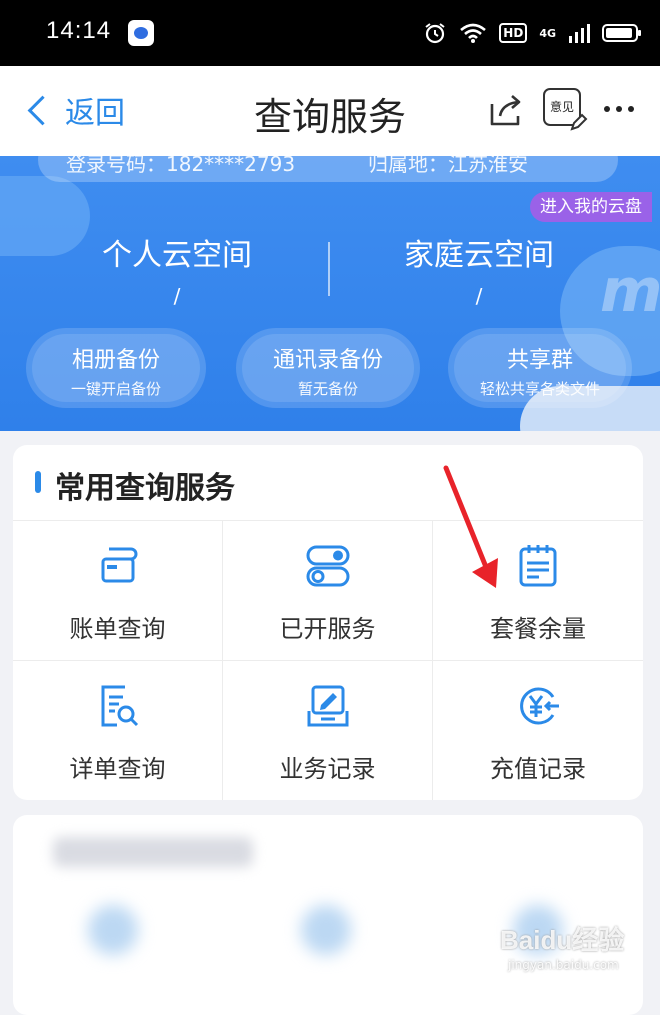  Describe the element at coordinates (328, 566) in the screenshot. I see `toggle-icon` at that location.